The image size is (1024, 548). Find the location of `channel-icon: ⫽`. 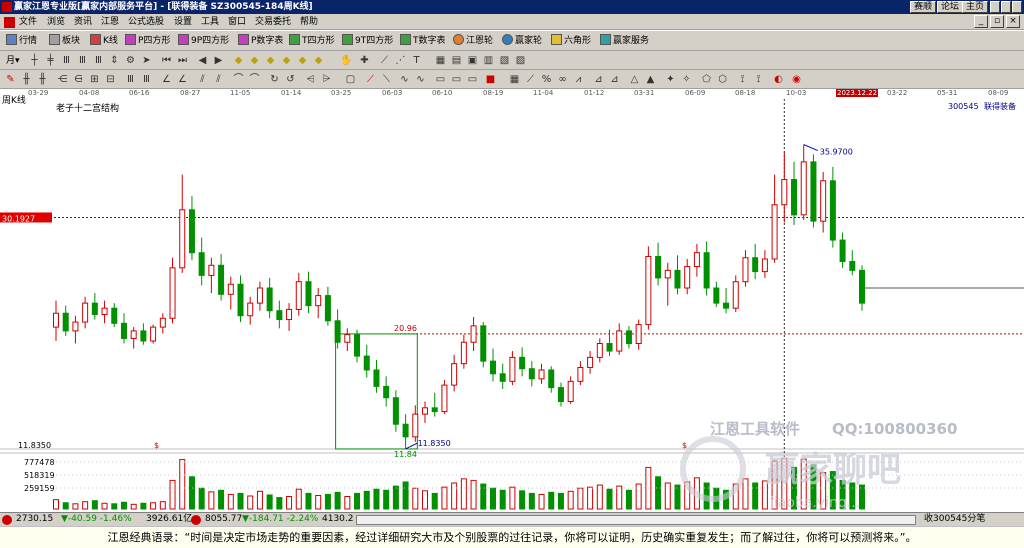

channel-icon: ⫽ is located at coordinates (202, 79).